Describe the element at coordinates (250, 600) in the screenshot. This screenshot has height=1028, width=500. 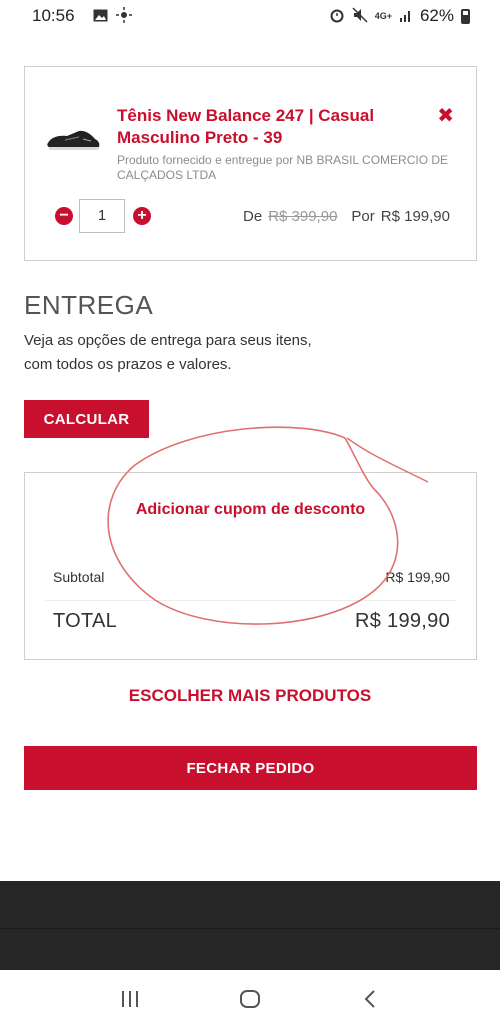
I see `summary-divider` at that location.